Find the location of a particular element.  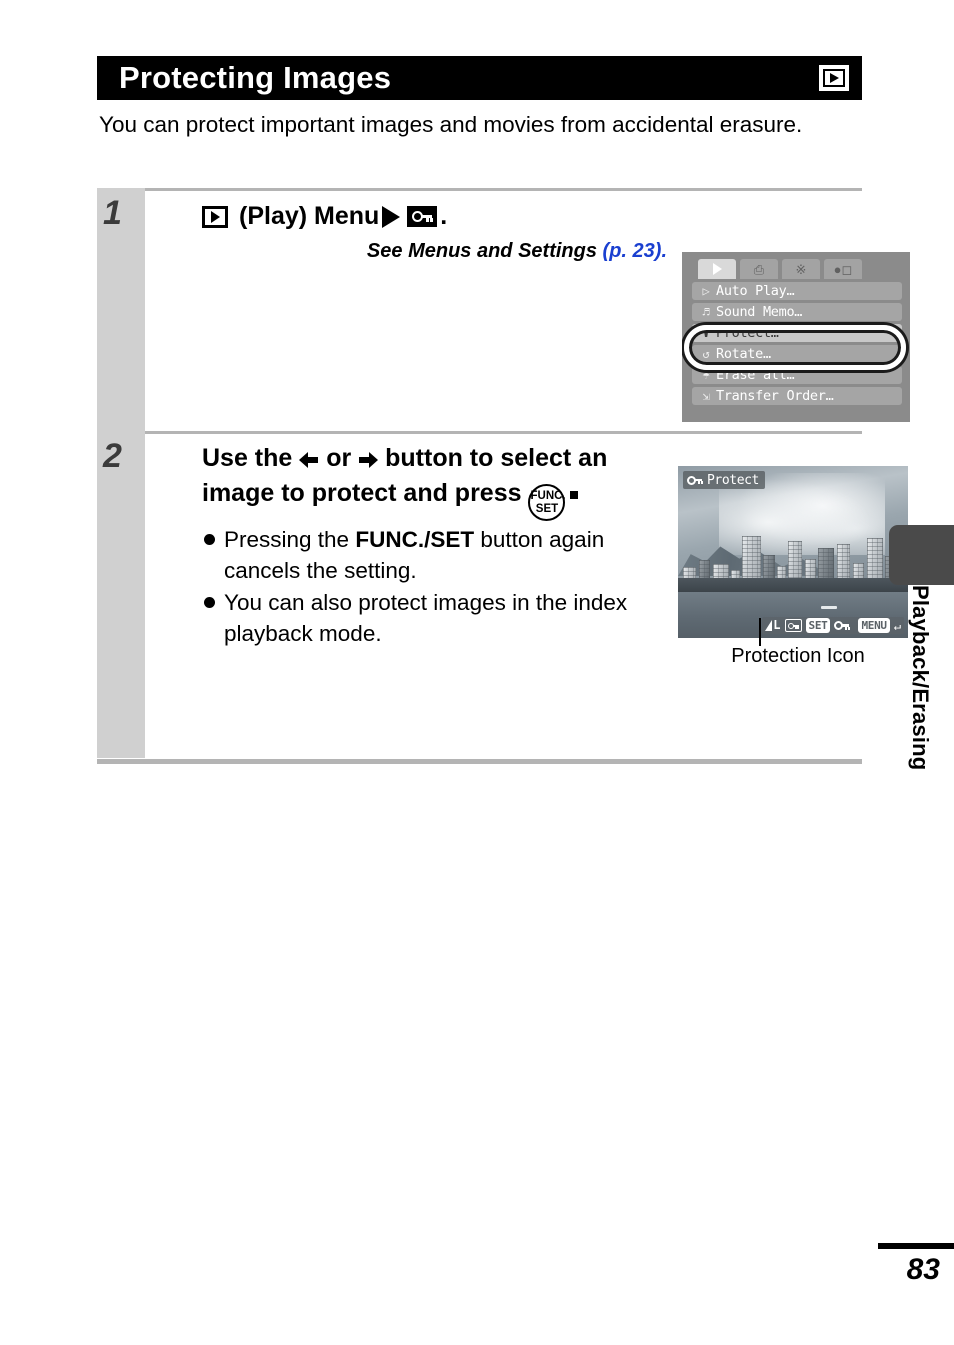

auto-play-icon: ▷ is located at coordinates (706, 291).